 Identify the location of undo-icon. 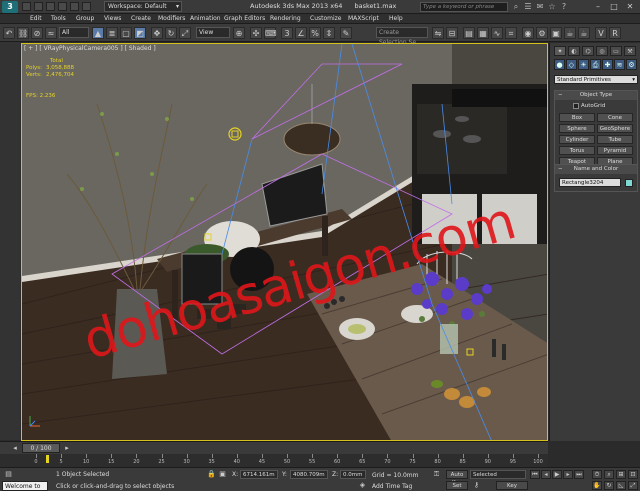
(62, 6).